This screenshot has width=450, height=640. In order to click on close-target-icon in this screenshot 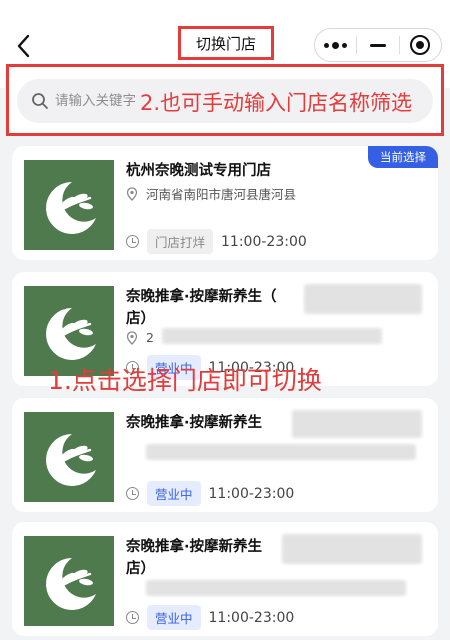, I will do `click(420, 45)`.